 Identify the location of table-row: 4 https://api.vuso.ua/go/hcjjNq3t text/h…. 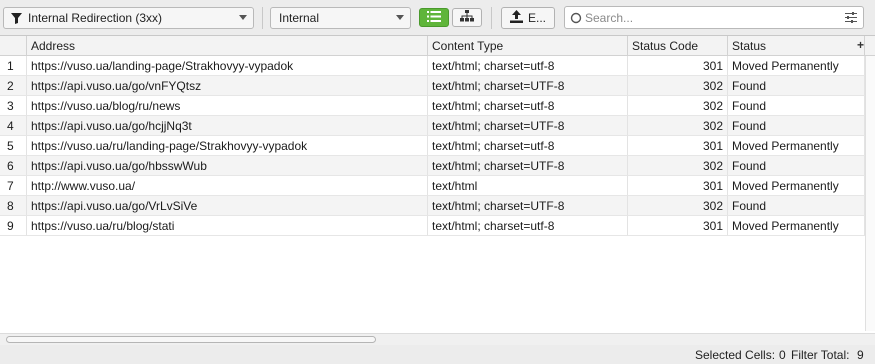
(433, 126).